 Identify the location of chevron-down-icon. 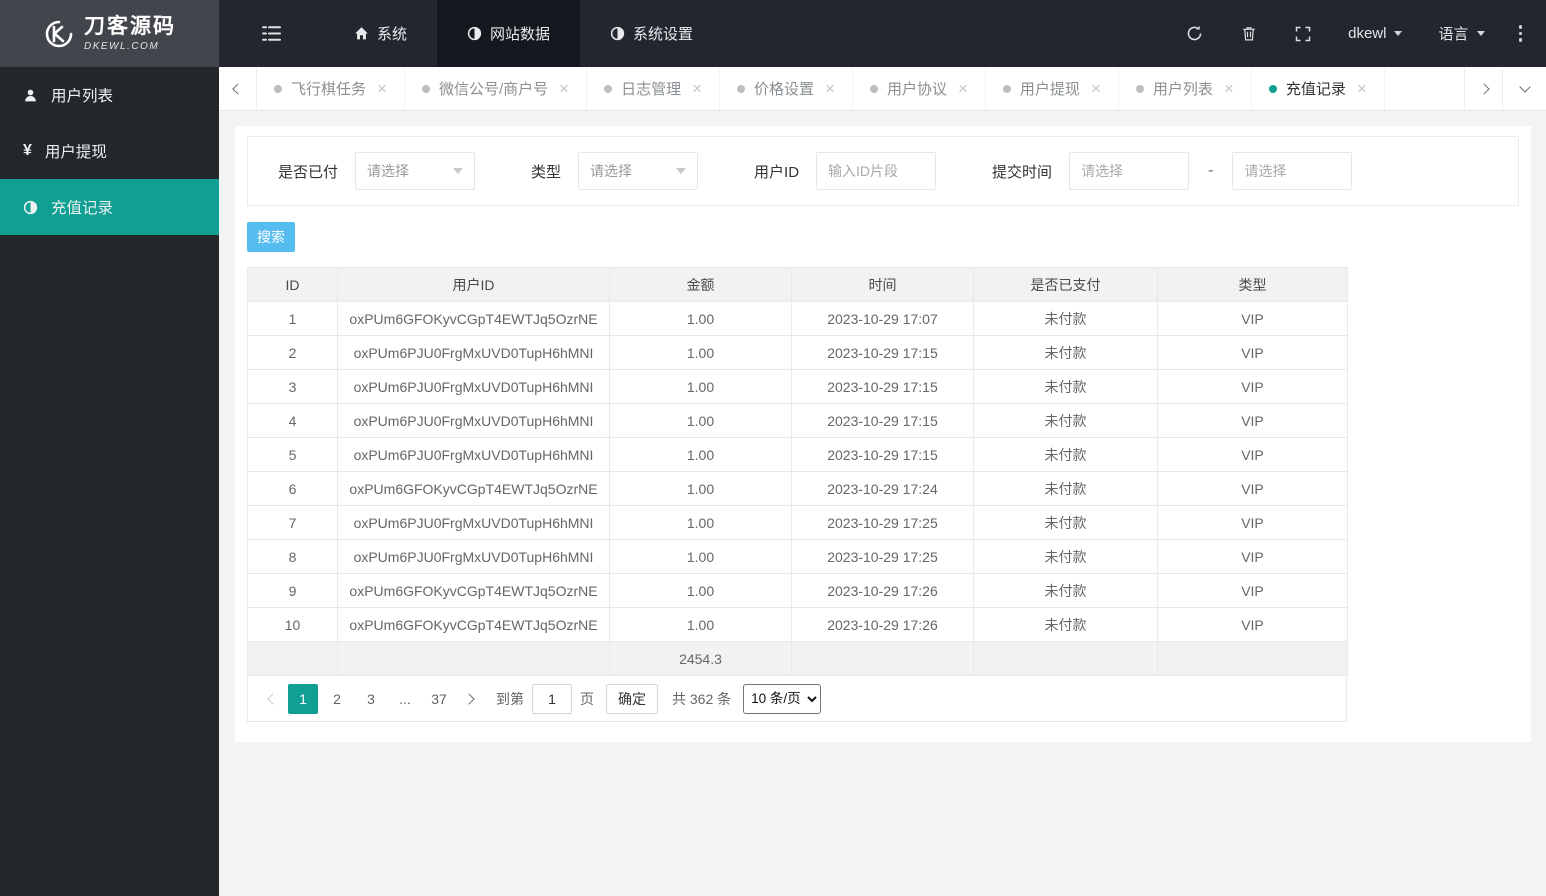
(1398, 33).